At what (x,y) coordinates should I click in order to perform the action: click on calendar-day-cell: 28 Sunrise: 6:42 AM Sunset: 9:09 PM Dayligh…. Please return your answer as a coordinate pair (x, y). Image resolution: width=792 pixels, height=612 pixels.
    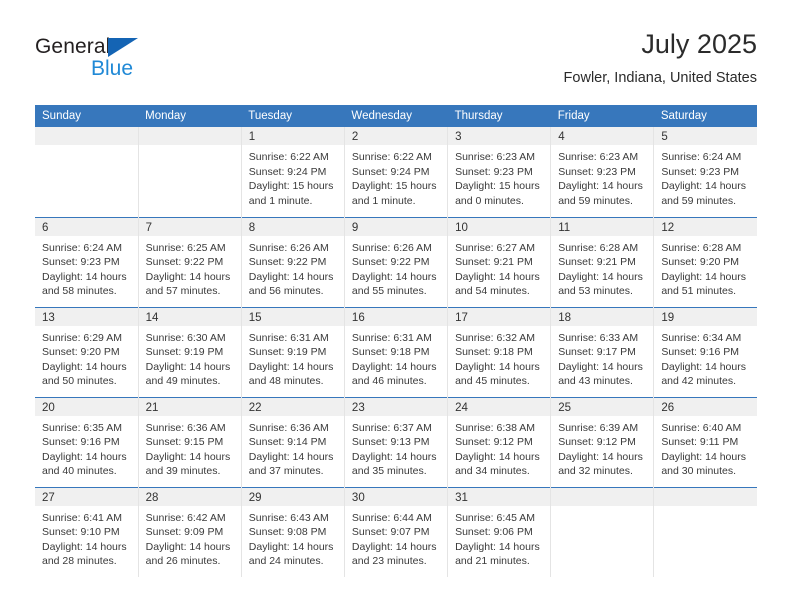
    Looking at the image, I should click on (190, 531).